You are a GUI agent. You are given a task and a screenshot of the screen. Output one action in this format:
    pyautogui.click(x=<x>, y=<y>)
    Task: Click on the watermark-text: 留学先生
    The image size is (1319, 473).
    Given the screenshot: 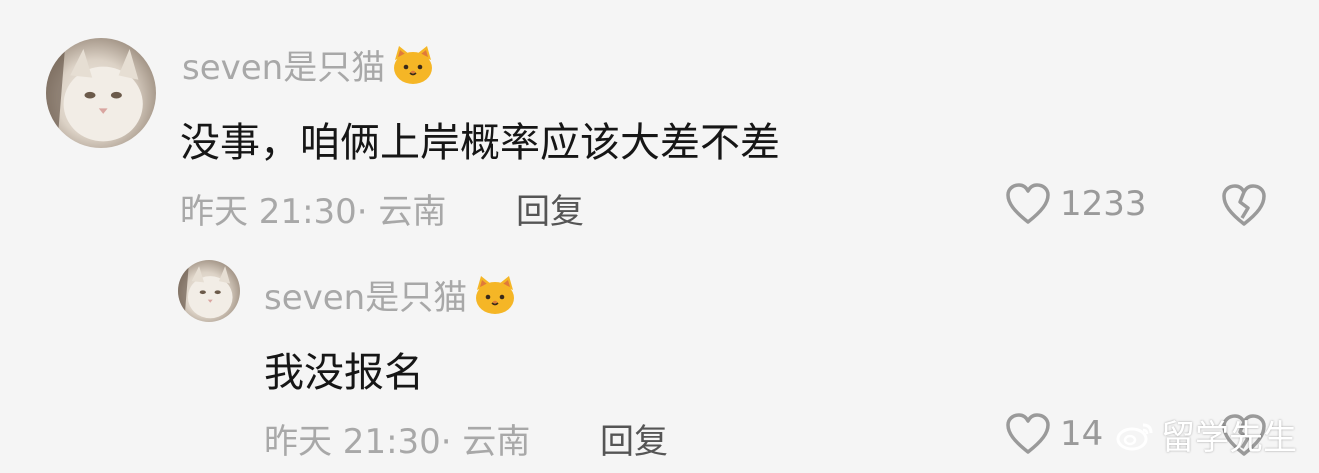 What is the action you would take?
    pyautogui.click(x=1229, y=438)
    